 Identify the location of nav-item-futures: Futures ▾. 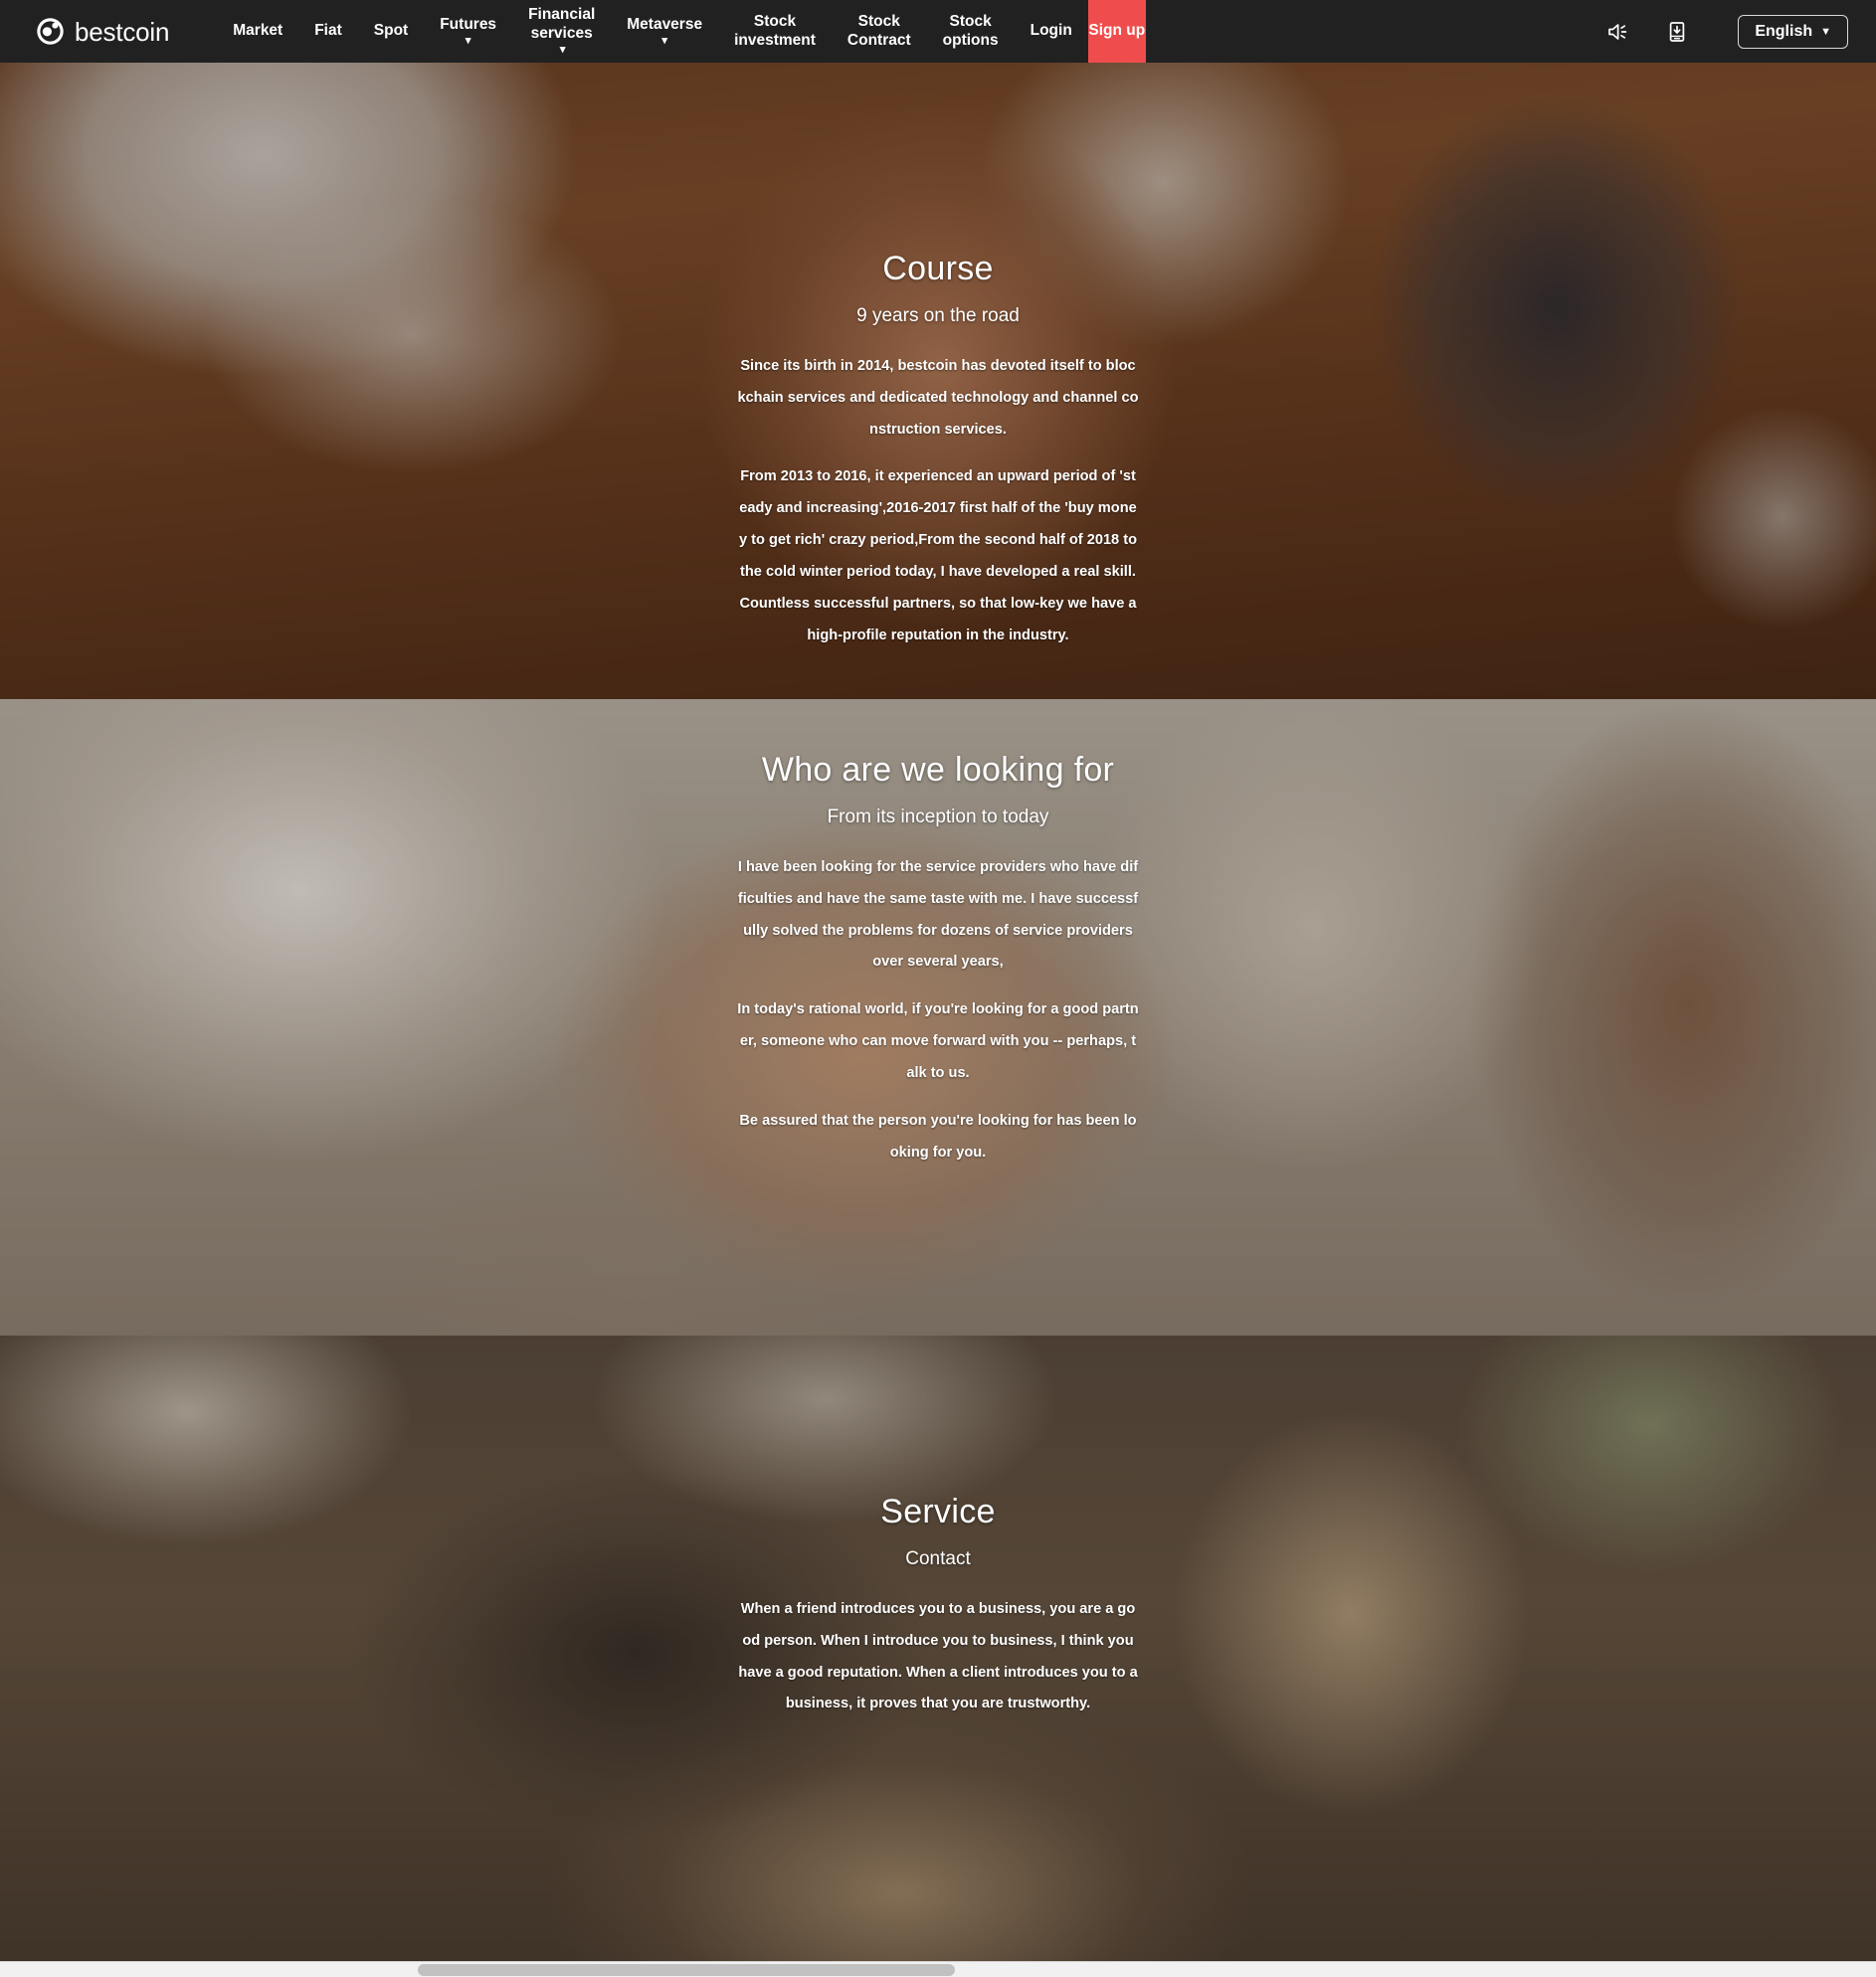
(468, 31).